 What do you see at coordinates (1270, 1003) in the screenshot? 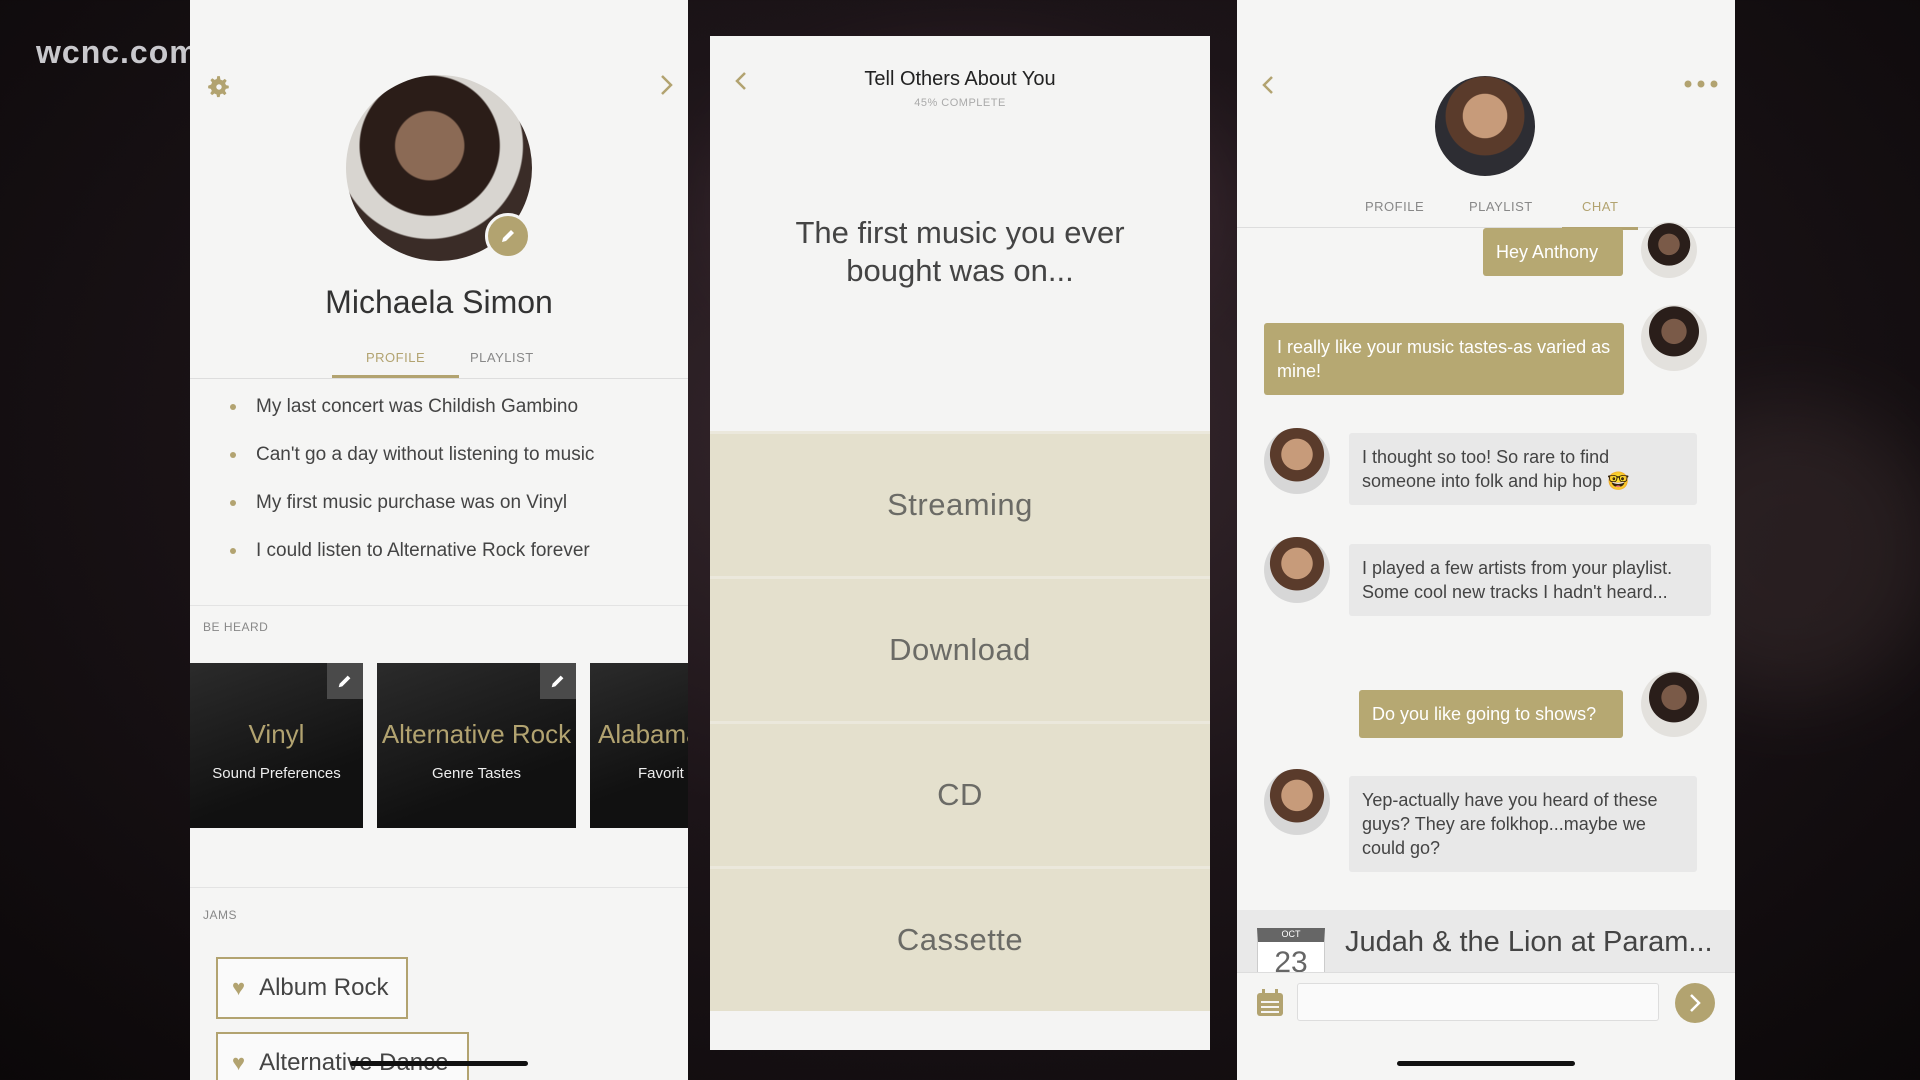
I see `calendar-attach-icon` at bounding box center [1270, 1003].